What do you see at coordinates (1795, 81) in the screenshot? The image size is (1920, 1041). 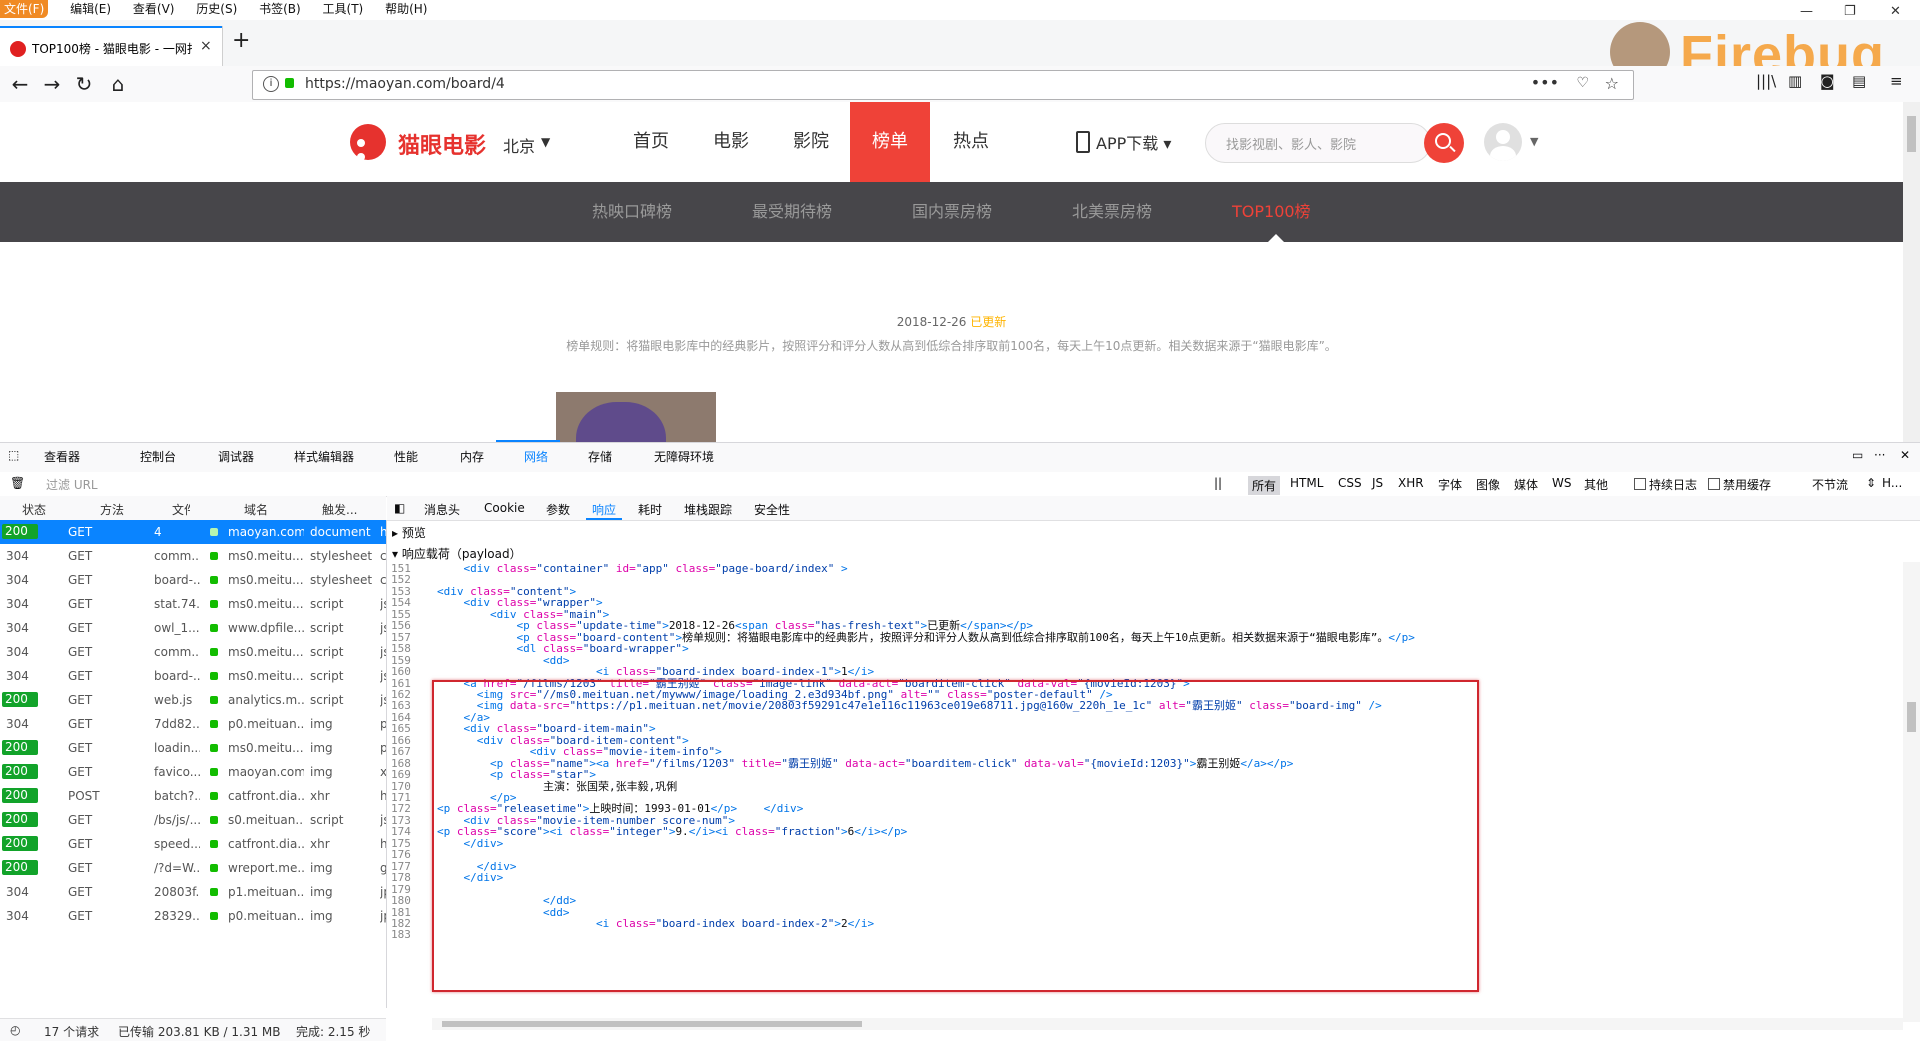 I see `sidebar-icon: ▥` at bounding box center [1795, 81].